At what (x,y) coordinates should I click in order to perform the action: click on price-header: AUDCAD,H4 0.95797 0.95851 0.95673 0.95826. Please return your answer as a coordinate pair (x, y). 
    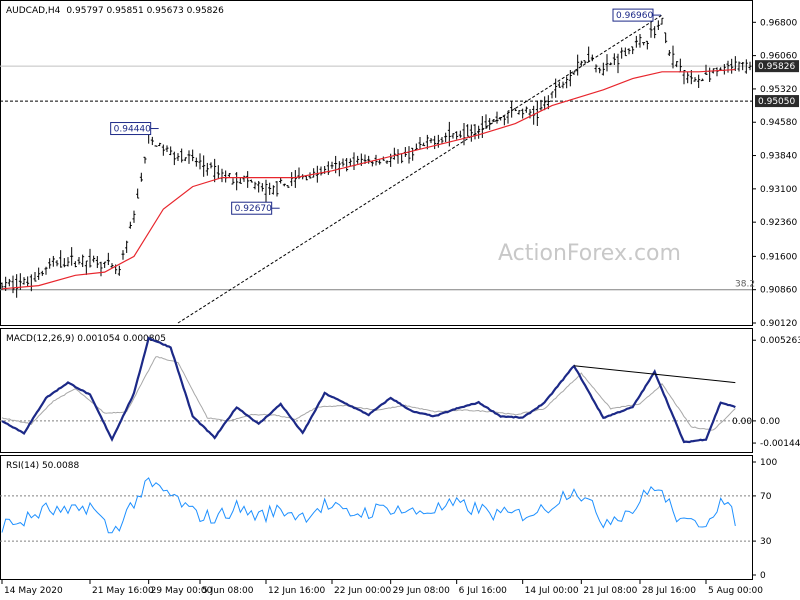
    Looking at the image, I should click on (115, 11).